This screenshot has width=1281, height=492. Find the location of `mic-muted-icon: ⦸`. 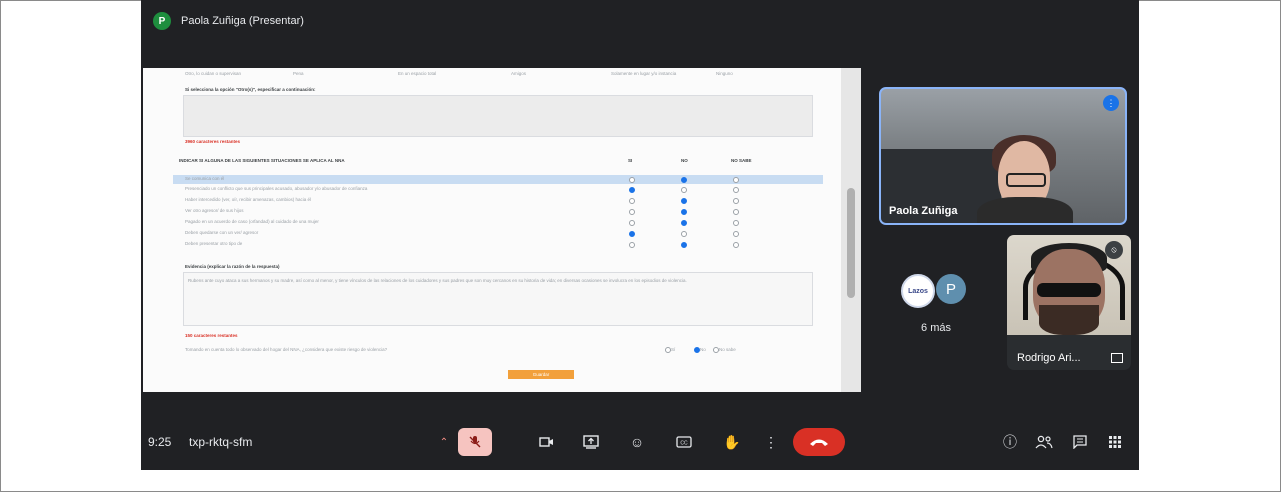

mic-muted-icon: ⦸ is located at coordinates (1114, 250).